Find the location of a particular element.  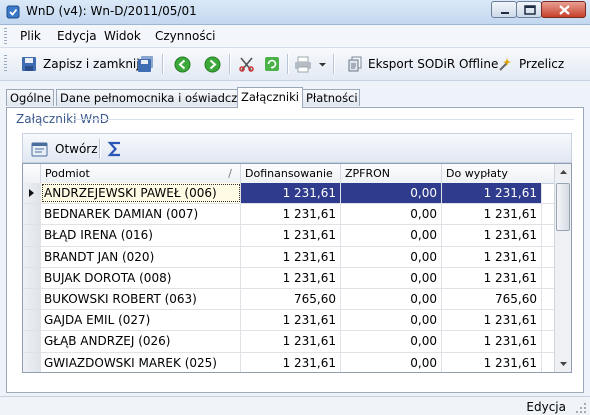

save-disk-icon is located at coordinates (29, 64).